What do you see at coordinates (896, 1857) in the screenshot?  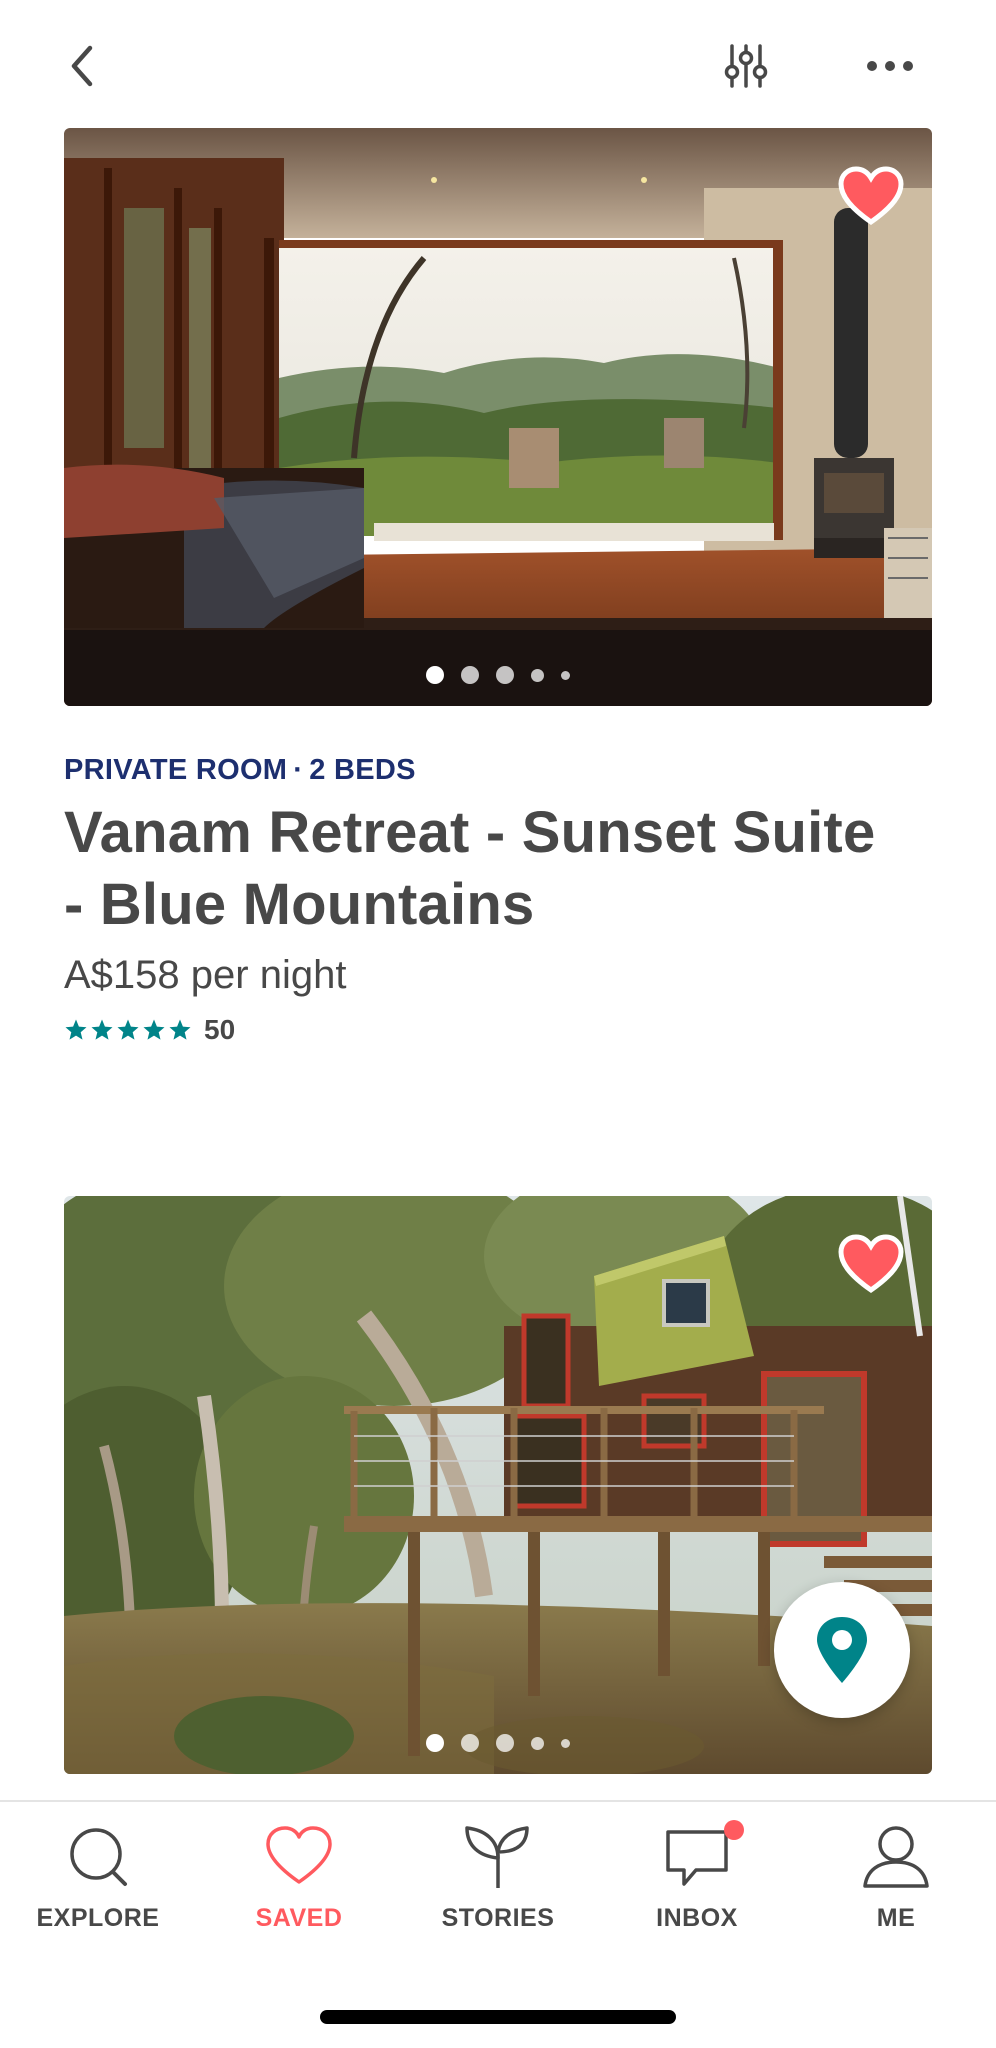 I see `person-icon` at bounding box center [896, 1857].